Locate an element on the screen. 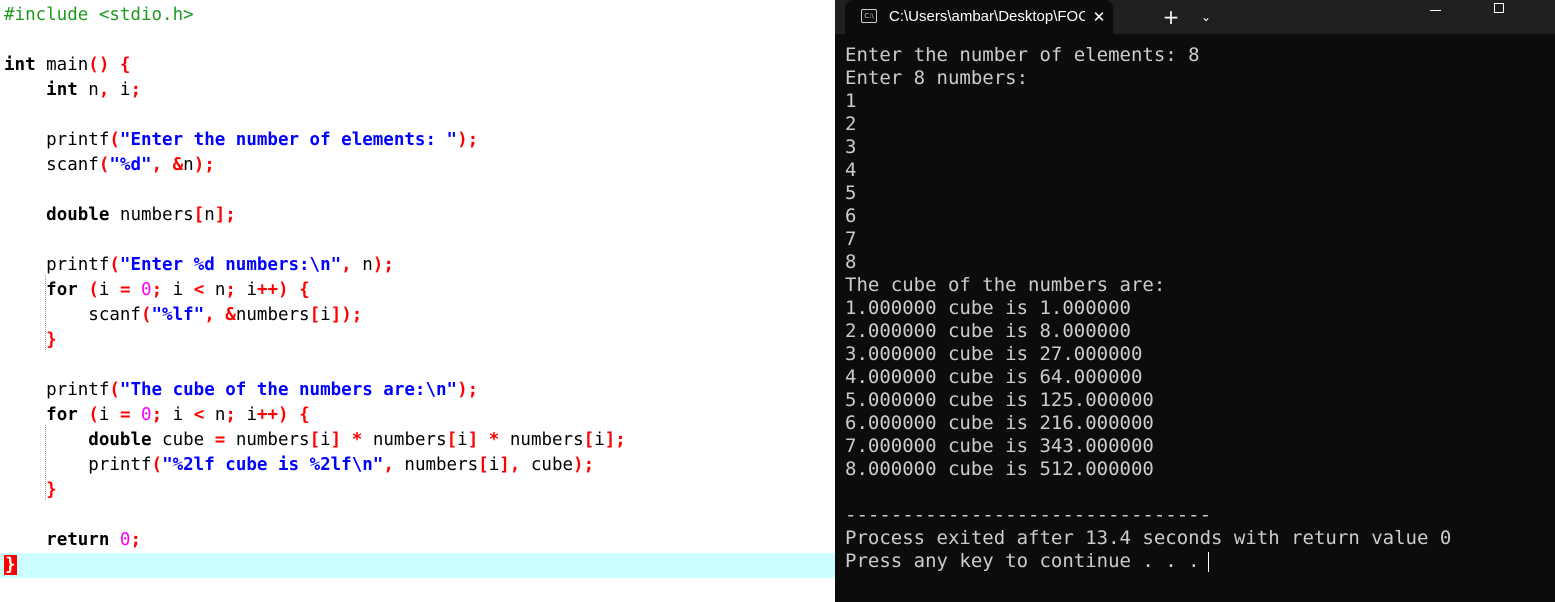 This screenshot has width=1555, height=602. terminal-line-text: 2 is located at coordinates (851, 124).